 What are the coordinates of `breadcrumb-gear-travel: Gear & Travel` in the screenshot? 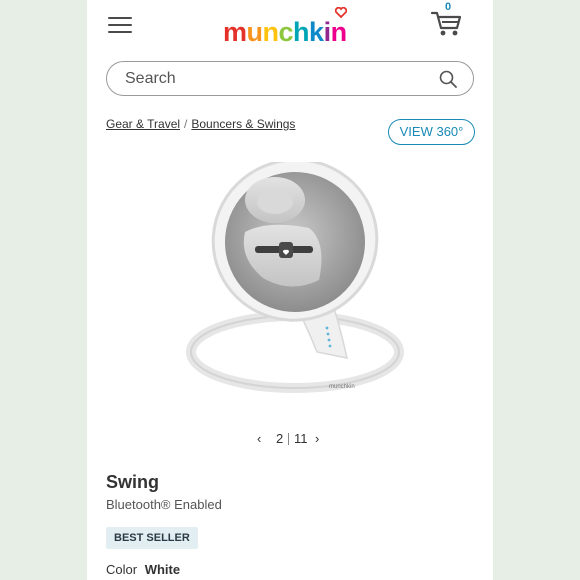 It's located at (143, 124).